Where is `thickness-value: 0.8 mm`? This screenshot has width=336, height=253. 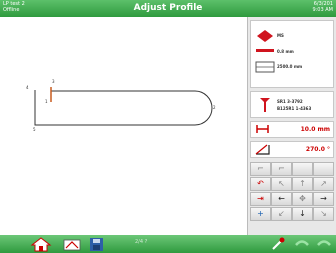
thickness-value: 0.8 mm is located at coordinates (285, 51).